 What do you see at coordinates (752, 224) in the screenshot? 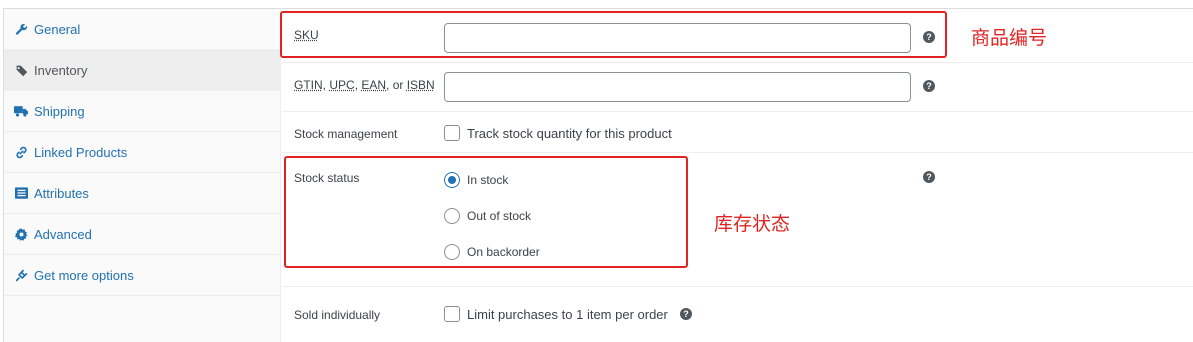
I see `stock-status-annotation: 库存状态` at bounding box center [752, 224].